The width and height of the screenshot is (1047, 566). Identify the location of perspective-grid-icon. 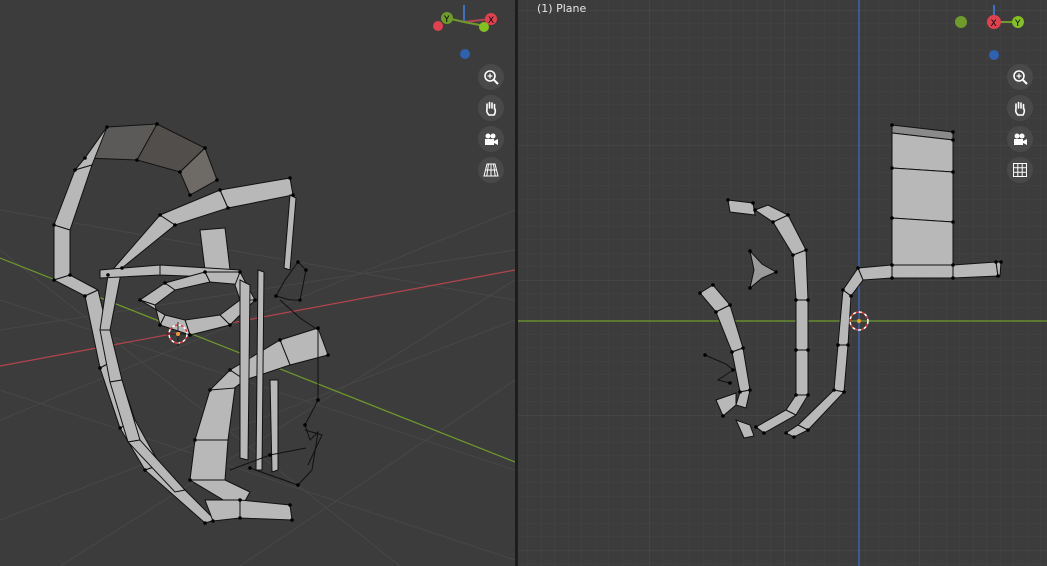
(491, 170).